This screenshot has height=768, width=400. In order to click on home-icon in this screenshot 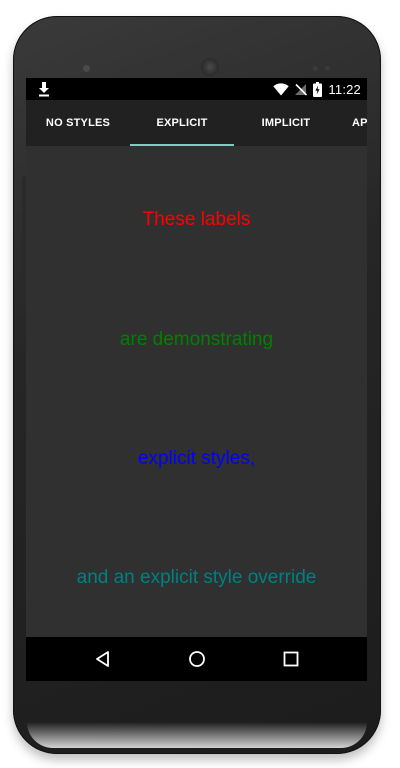, I will do `click(197, 659)`.